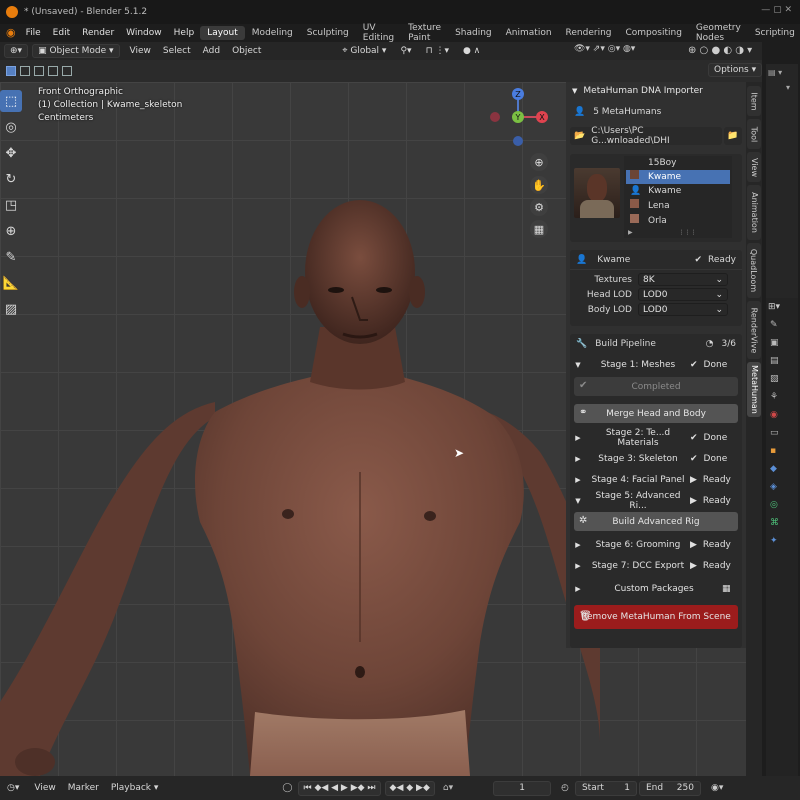  Describe the element at coordinates (272, 33) in the screenshot. I see `tab-modeling: Modeling` at that location.